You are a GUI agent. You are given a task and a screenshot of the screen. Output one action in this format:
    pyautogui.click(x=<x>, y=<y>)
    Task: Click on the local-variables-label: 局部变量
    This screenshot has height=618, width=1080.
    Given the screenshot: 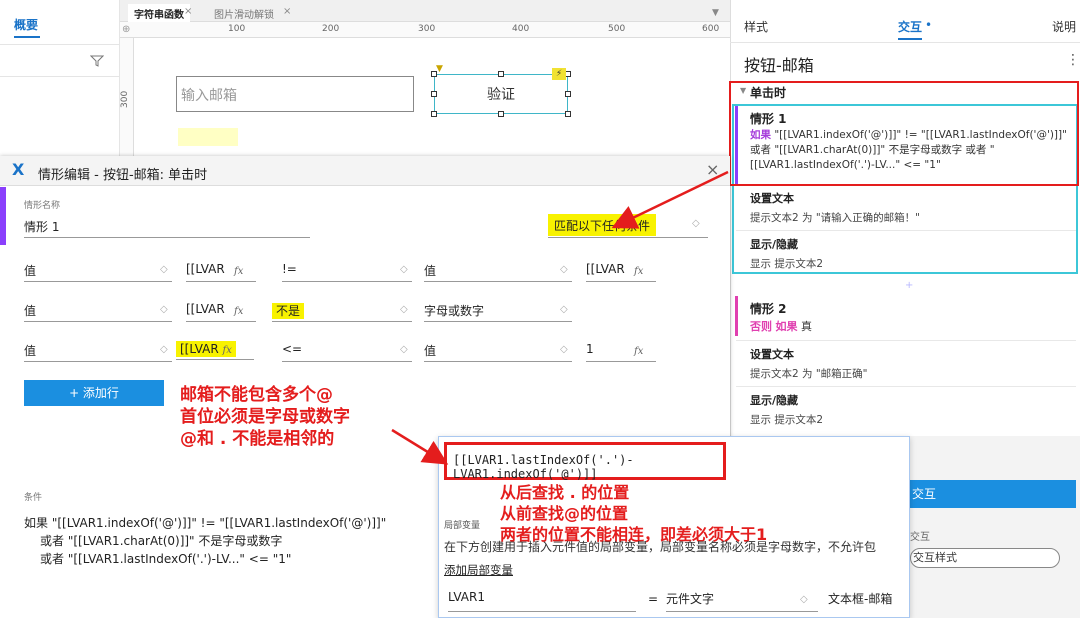 What is the action you would take?
    pyautogui.click(x=462, y=526)
    